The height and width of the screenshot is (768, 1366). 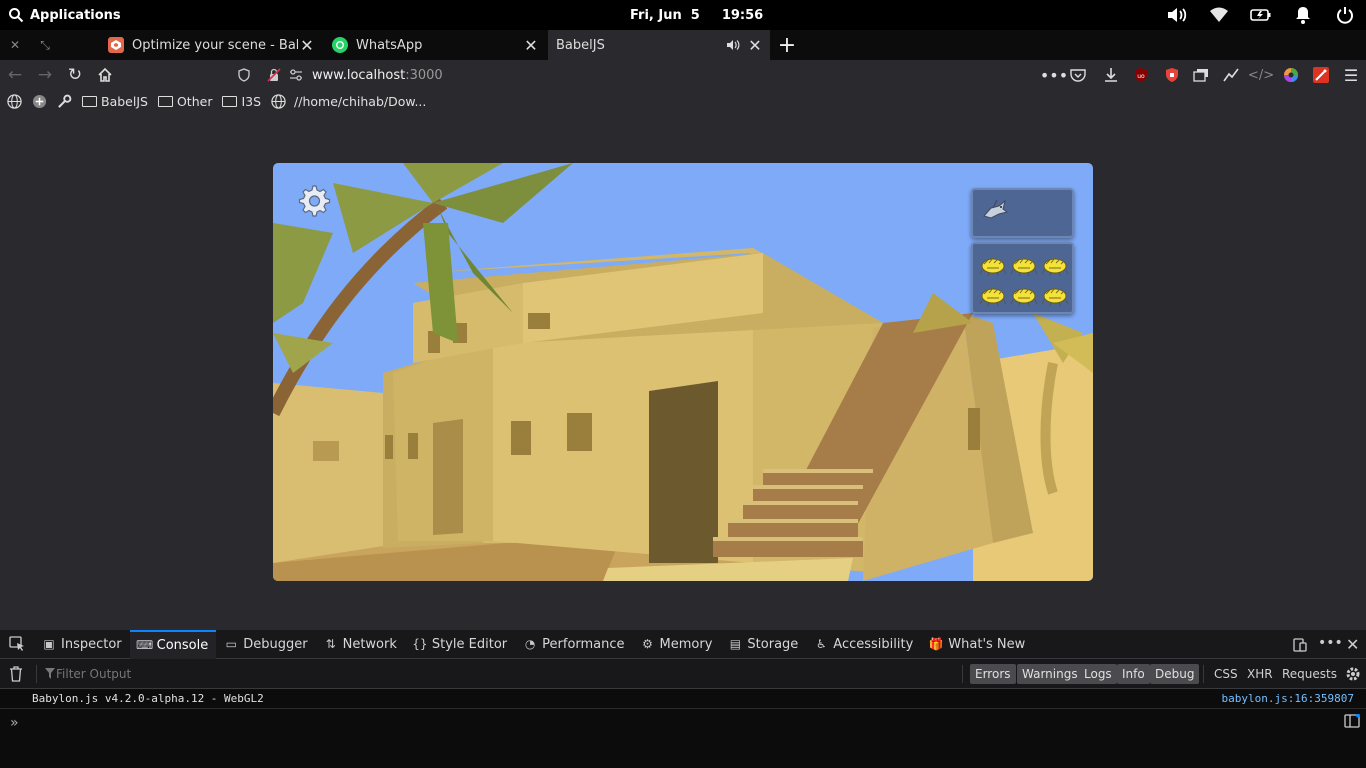 What do you see at coordinates (173, 644) in the screenshot?
I see `devtools-tab-console: ⌨ Console` at bounding box center [173, 644].